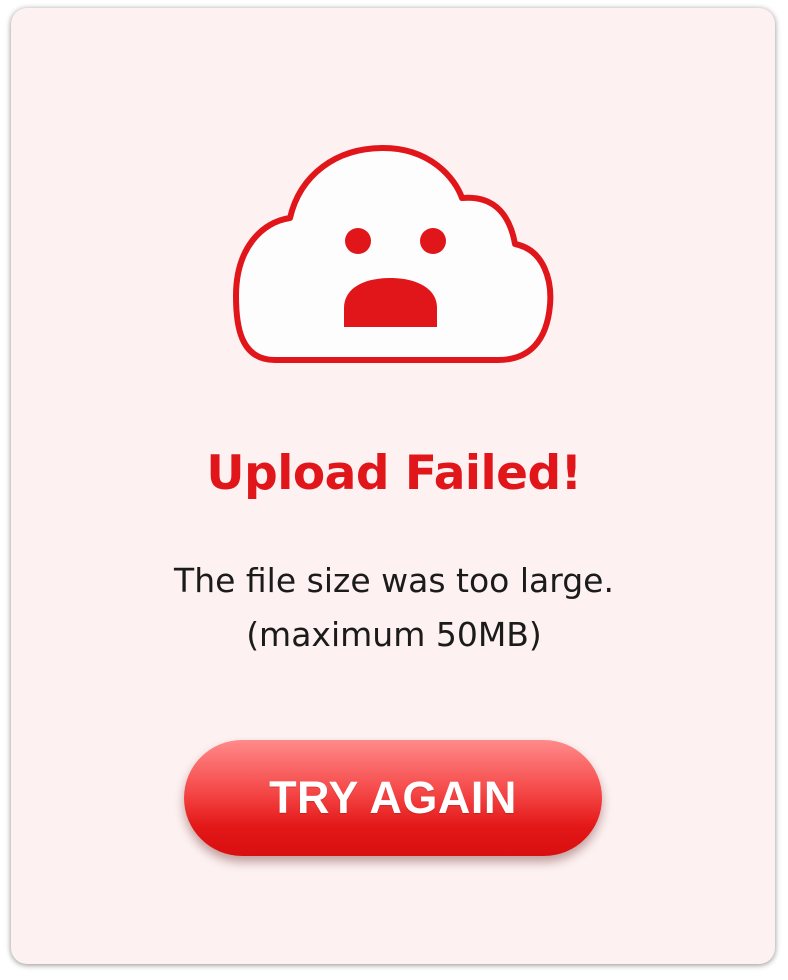  I want to click on error-message-limit: (maximum 50MB), so click(394, 634).